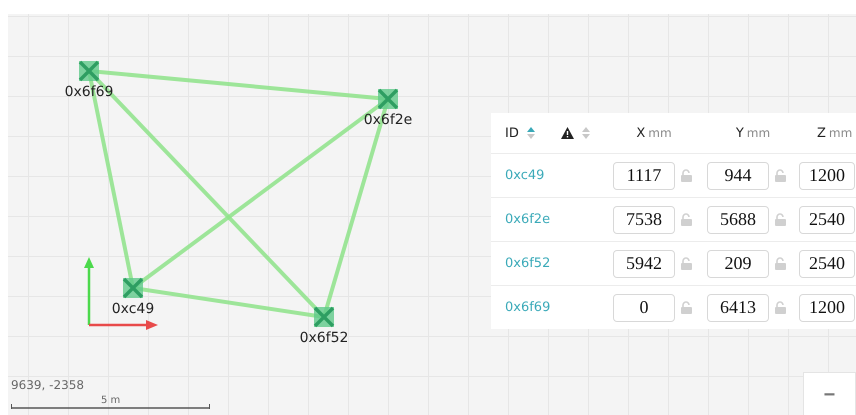 This screenshot has height=415, width=856. Describe the element at coordinates (133, 309) in the screenshot. I see `anchor-label: 0xc49` at that location.